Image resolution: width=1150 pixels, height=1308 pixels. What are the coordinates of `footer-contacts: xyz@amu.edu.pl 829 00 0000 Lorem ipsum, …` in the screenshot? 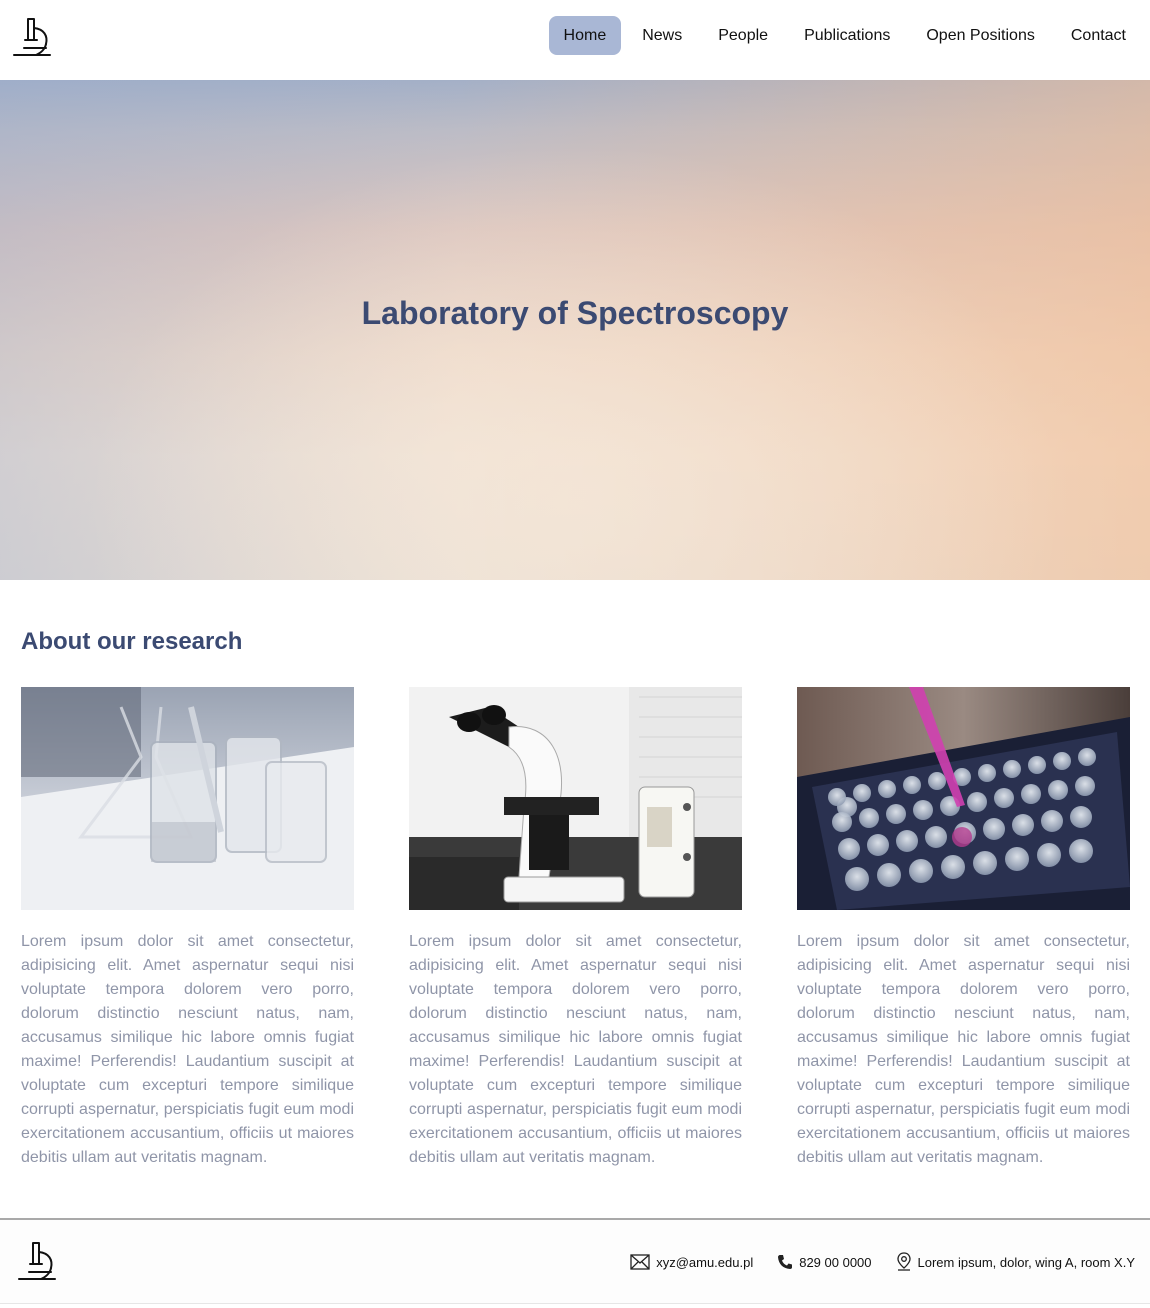 It's located at (870, 1262).